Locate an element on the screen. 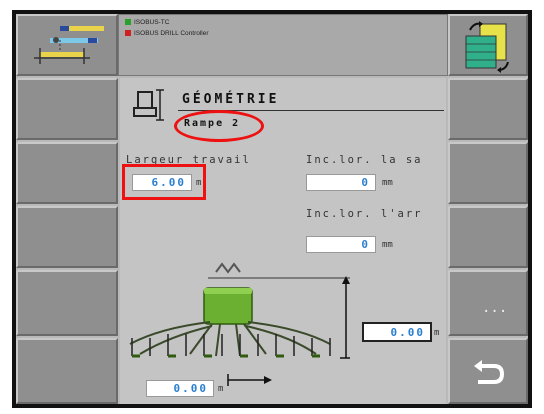 This screenshot has width=544, height=414. lateral-offset-rear-unit: mm is located at coordinates (387, 245).